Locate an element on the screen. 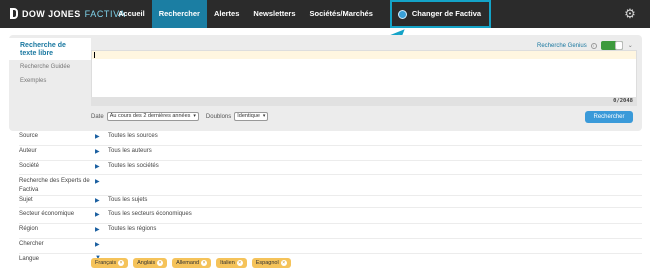 This screenshot has height=270, width=650. switch-factiva-label: Changer de Factiva is located at coordinates (446, 13).